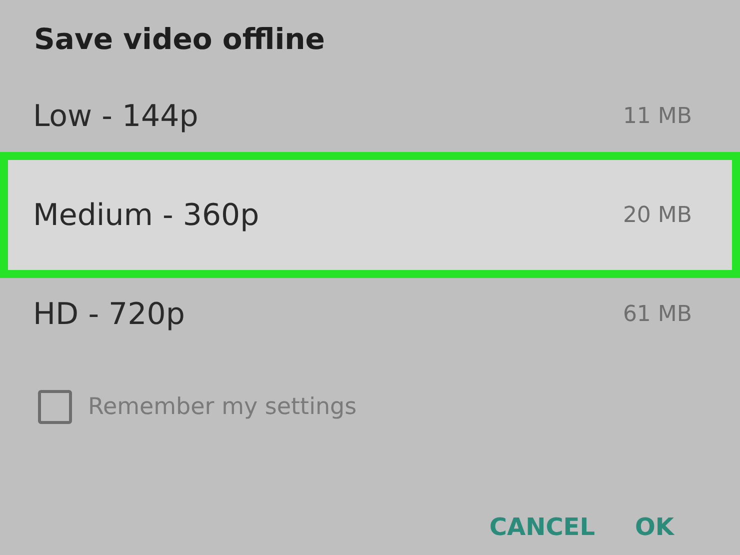 The image size is (740, 555). Describe the element at coordinates (657, 314) in the screenshot. I see `file-size: 61 MB` at that location.